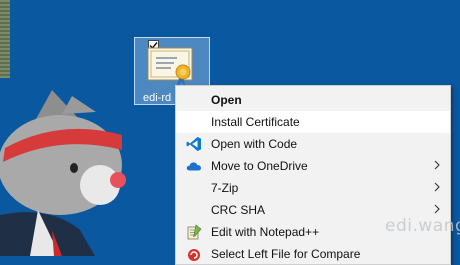 This screenshot has width=460, height=265. I want to click on certificate-icon, so click(170, 66).